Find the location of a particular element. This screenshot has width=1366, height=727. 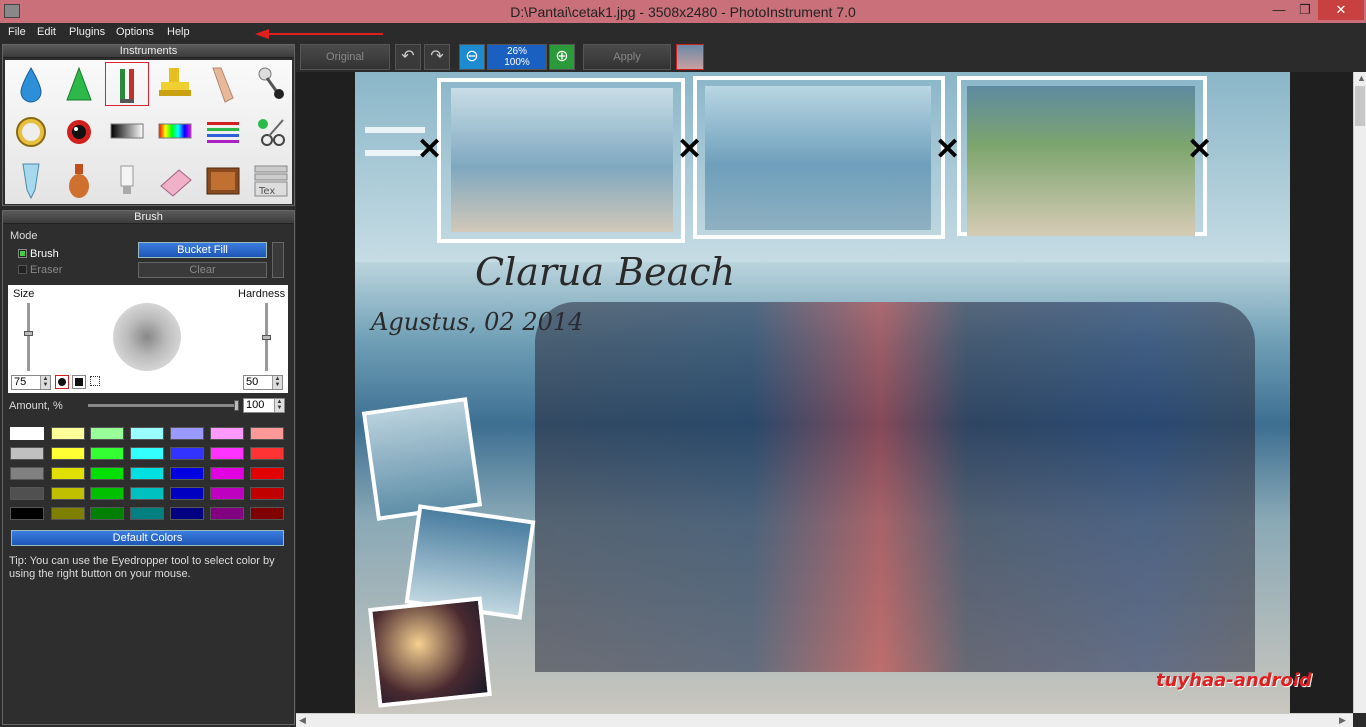

scroll-right-icon: ▶ is located at coordinates (1342, 720).